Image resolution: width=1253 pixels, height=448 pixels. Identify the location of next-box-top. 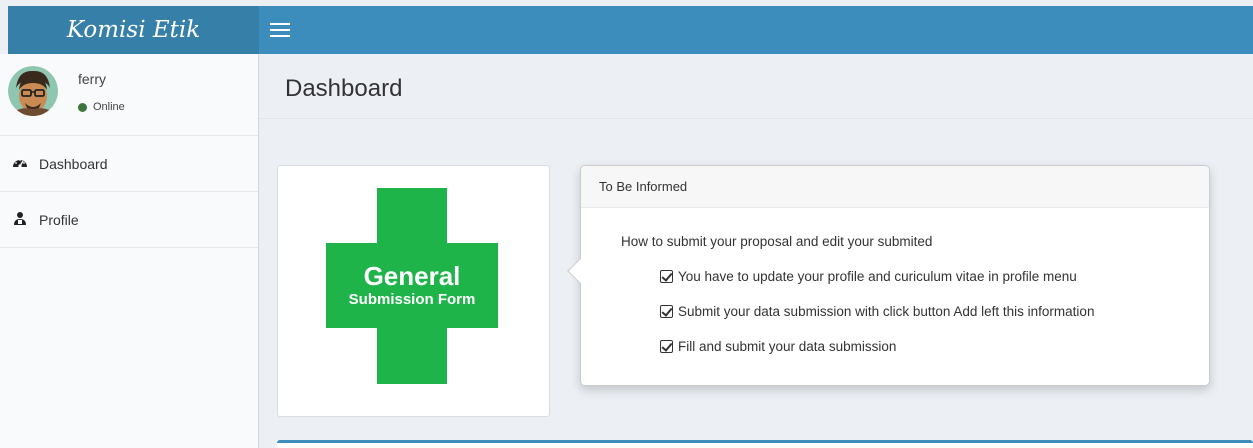
(765, 444).